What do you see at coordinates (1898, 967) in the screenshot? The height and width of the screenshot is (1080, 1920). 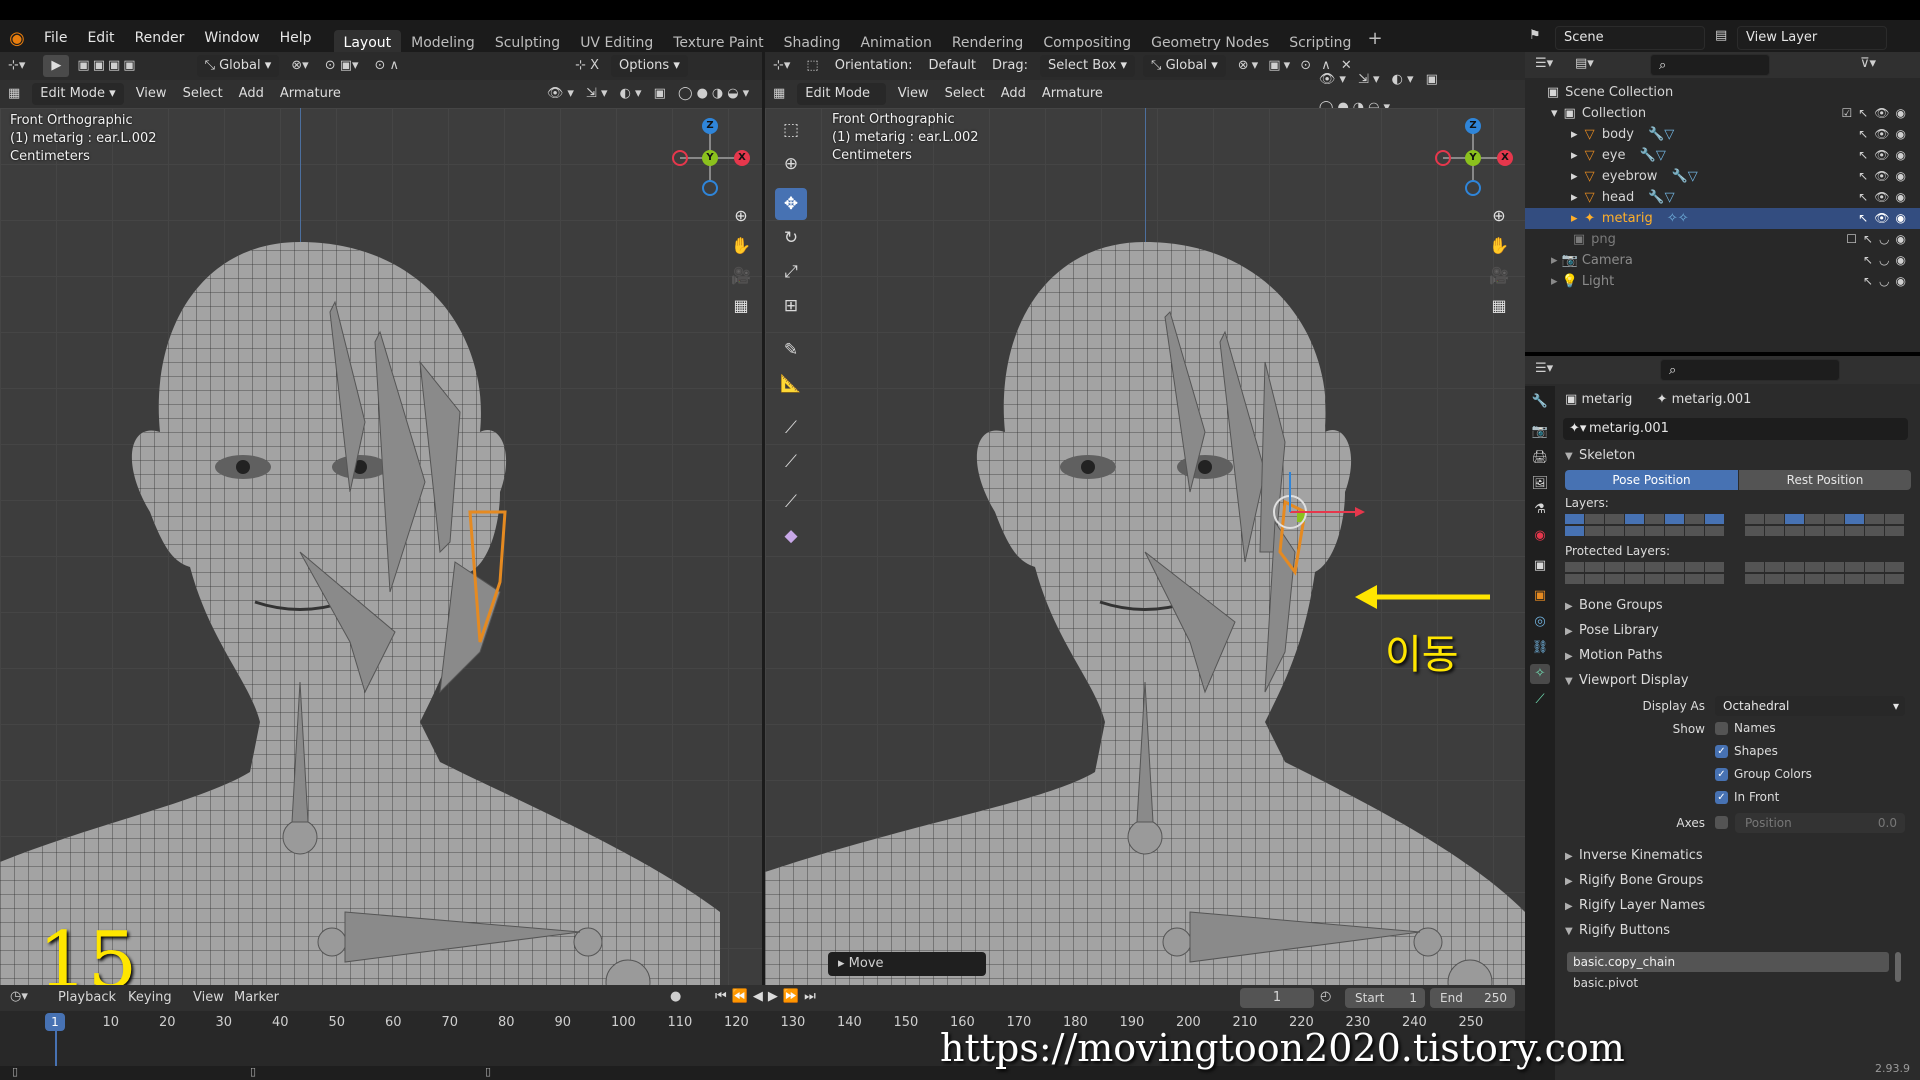 I see `list-scrollbar` at bounding box center [1898, 967].